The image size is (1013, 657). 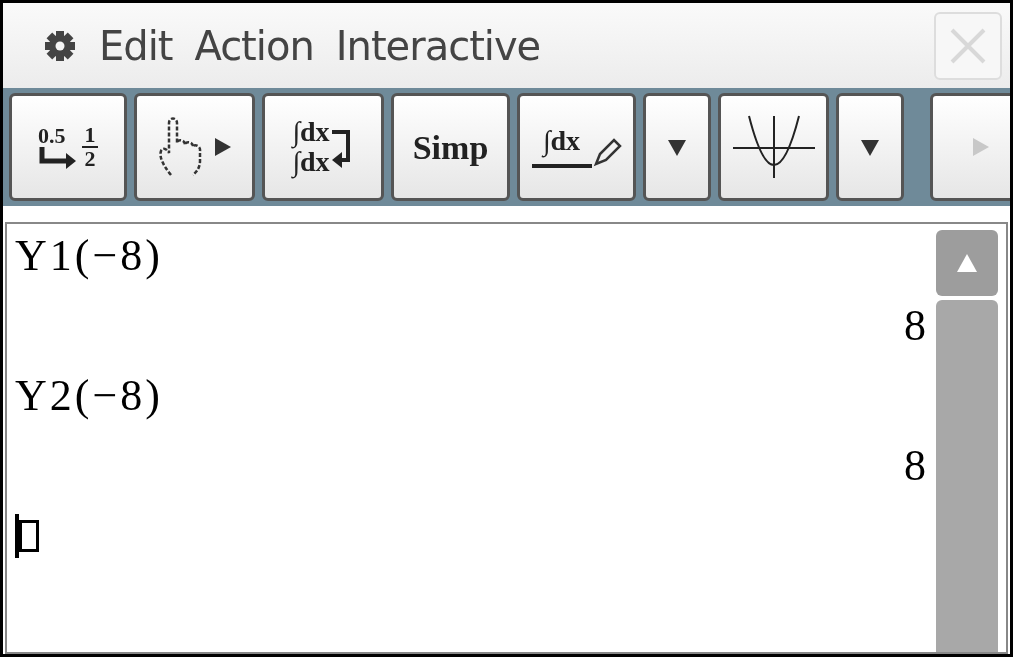 I want to click on decimal-label: 0.5, so click(x=52, y=136).